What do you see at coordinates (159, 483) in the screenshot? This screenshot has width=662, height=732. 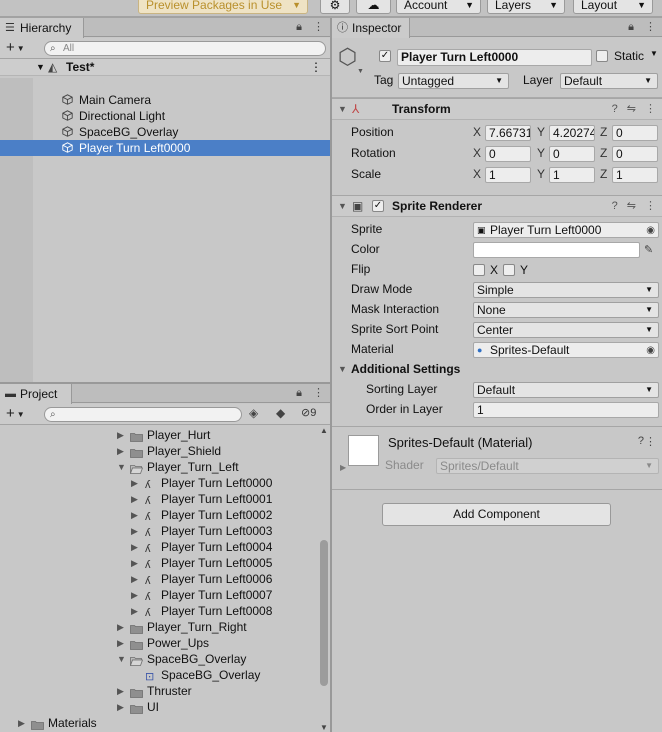 I see `project-asset-item: ▶ ʎ Player Turn Left0000` at bounding box center [159, 483].